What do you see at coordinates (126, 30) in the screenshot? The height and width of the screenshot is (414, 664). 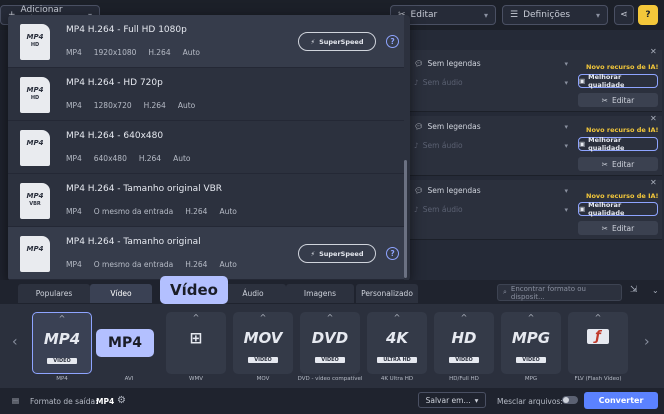 I see `preset-title: MP4 H.264 - Full HD 1080p` at bounding box center [126, 30].